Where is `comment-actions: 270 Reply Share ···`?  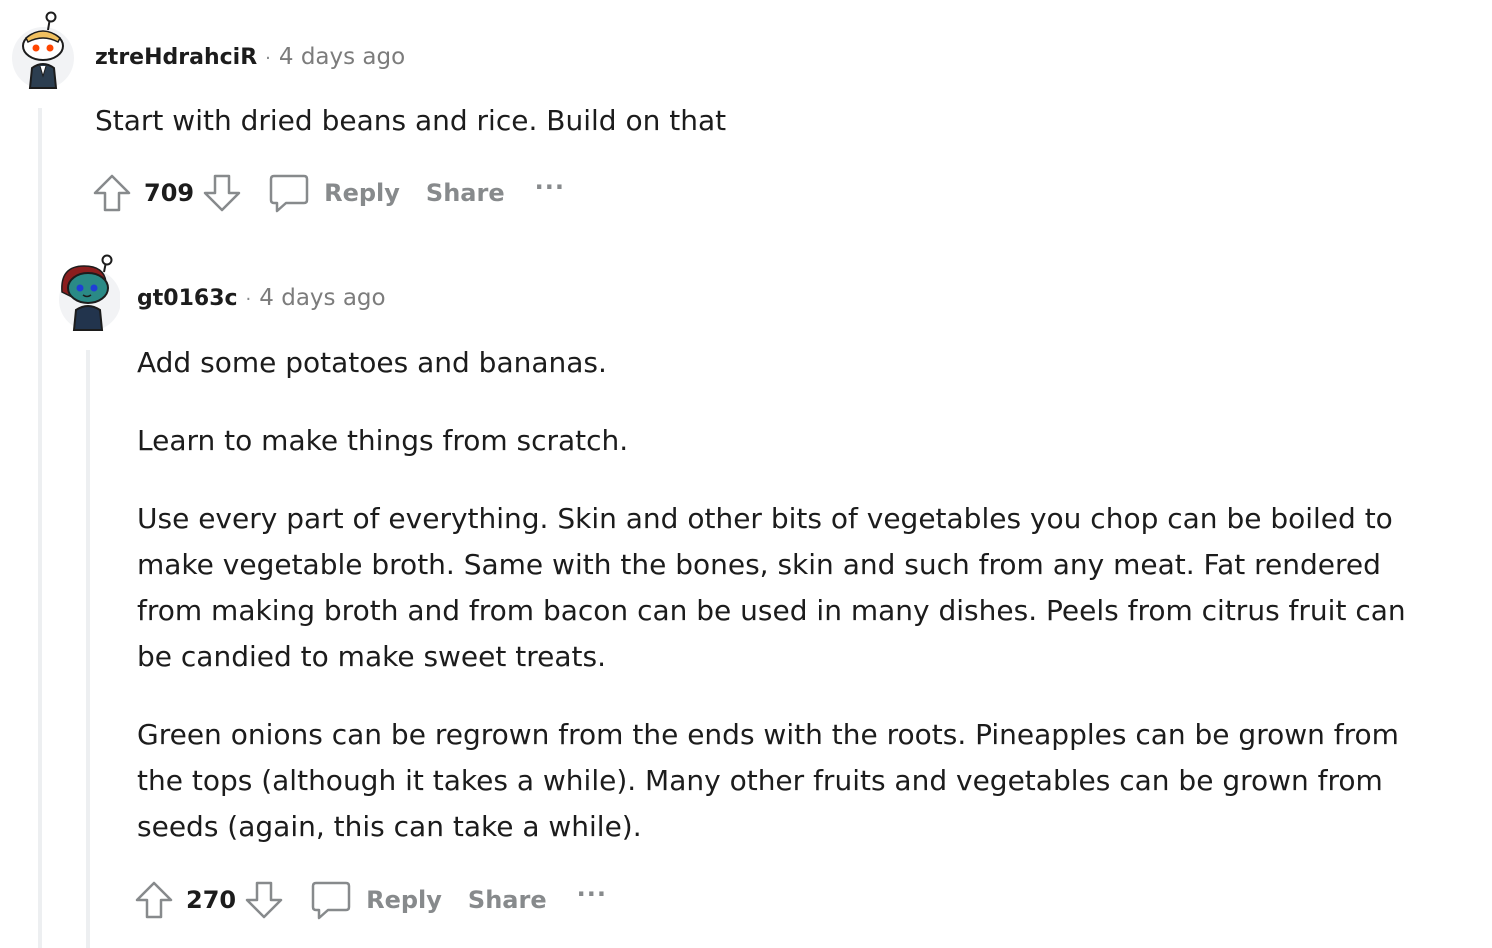 comment-actions: 270 Reply Share ··· is located at coordinates (369, 900).